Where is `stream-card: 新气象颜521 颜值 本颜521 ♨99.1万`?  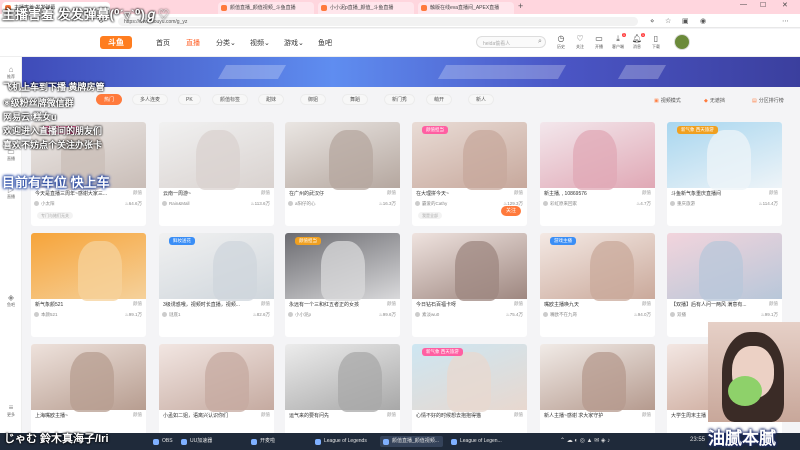 stream-card: 新气象颜521 颜值 本颜521 ♨99.1万 is located at coordinates (88, 285).